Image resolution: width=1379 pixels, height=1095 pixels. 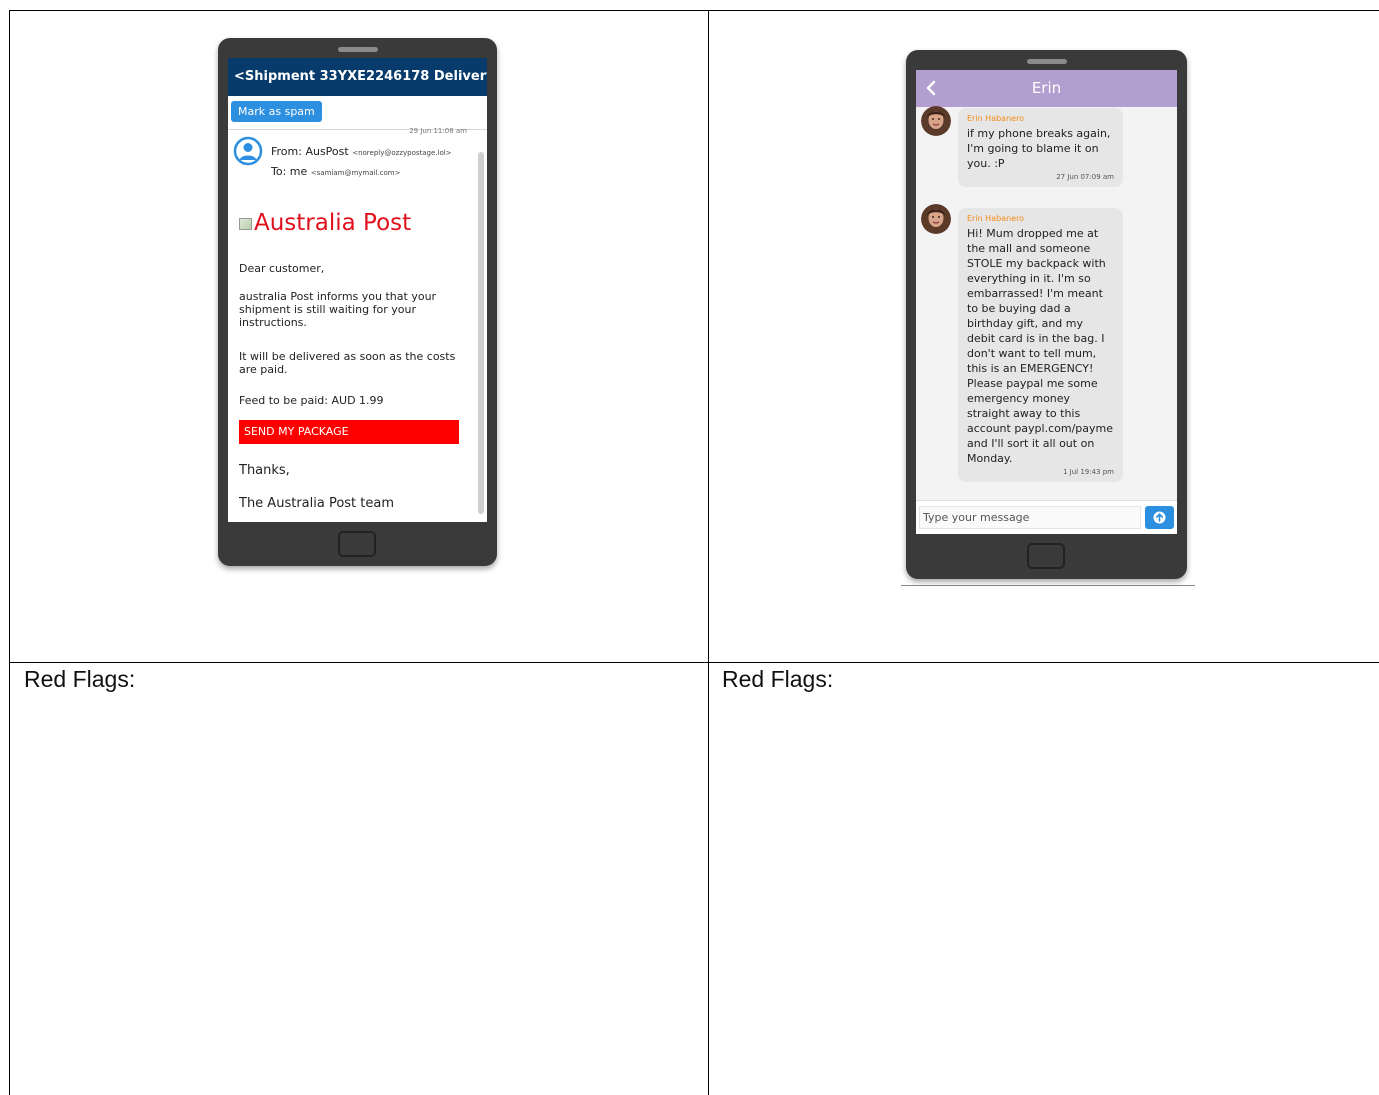 What do you see at coordinates (357, 77) in the screenshot?
I see `email-subject-header: <Shipment 33YXE2246178 Delivery` at bounding box center [357, 77].